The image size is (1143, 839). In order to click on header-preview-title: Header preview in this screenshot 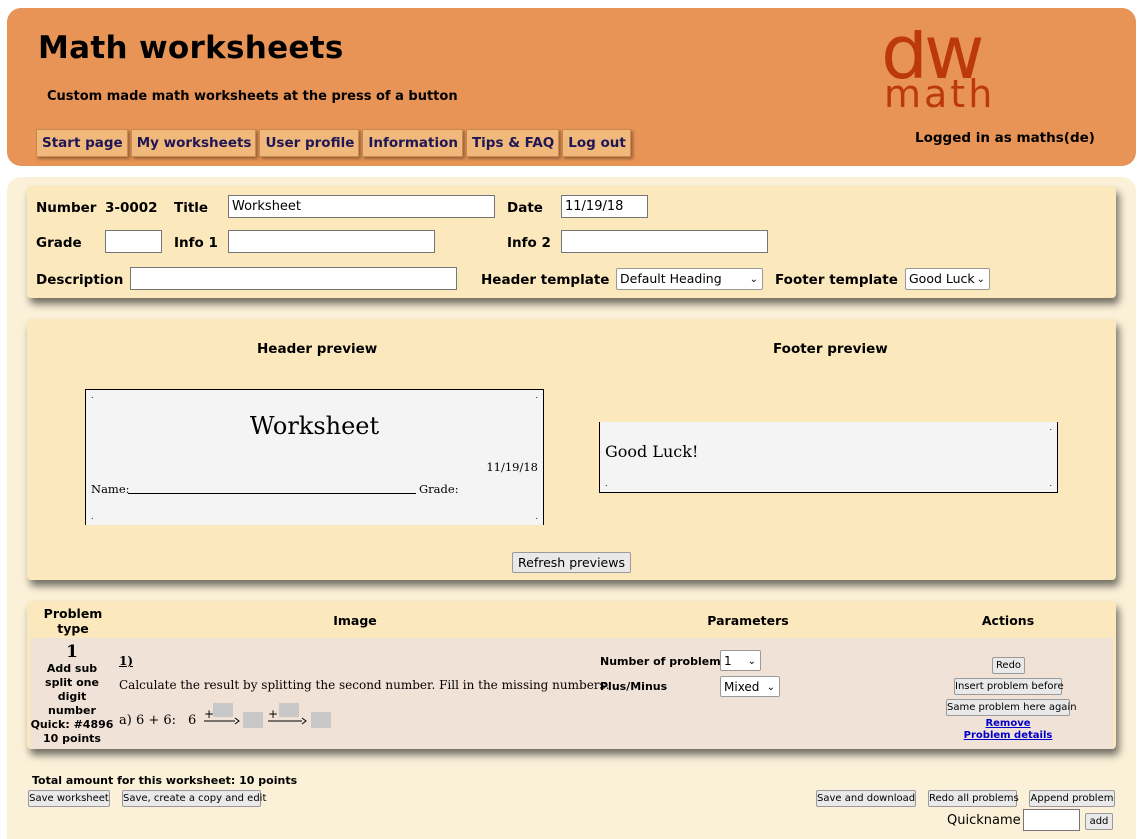, I will do `click(317, 349)`.